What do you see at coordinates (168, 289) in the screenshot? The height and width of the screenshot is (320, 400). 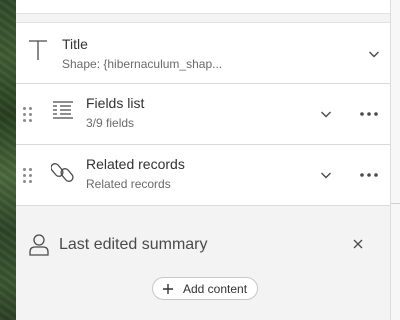 I see `plus-icon` at bounding box center [168, 289].